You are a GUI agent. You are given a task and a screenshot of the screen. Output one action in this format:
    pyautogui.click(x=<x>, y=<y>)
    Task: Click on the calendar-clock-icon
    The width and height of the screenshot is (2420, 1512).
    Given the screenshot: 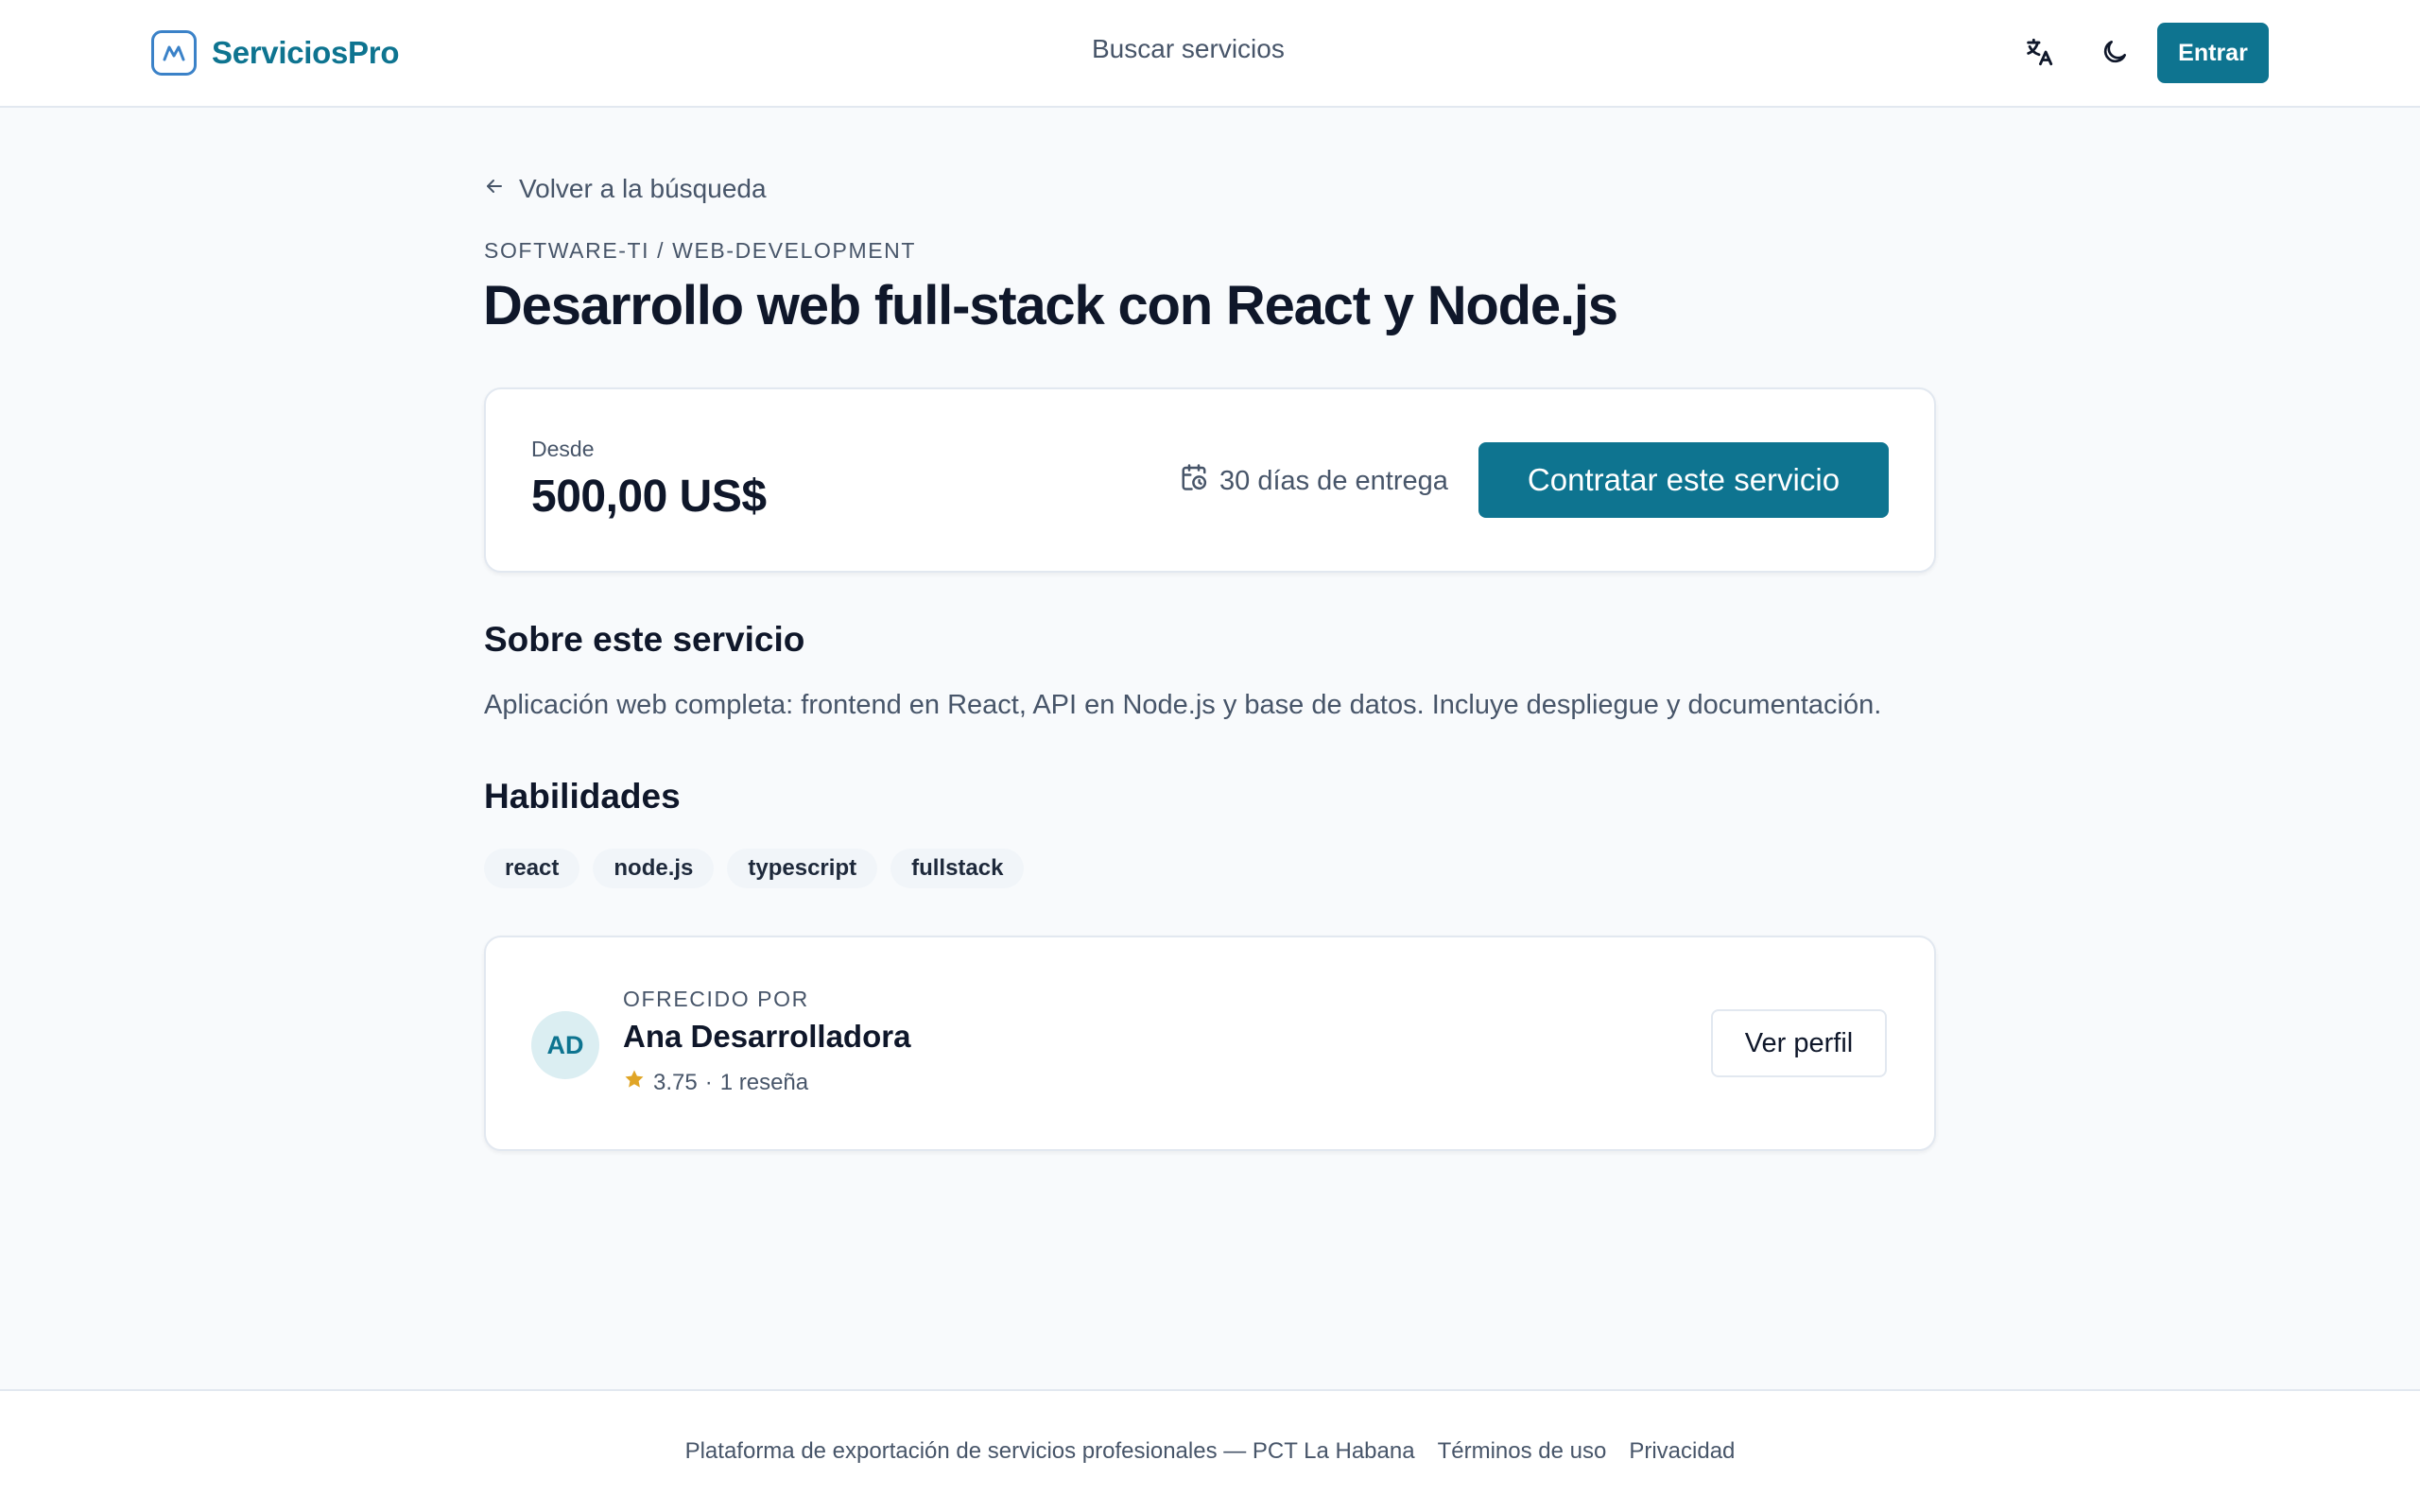 What is the action you would take?
    pyautogui.click(x=1194, y=481)
    